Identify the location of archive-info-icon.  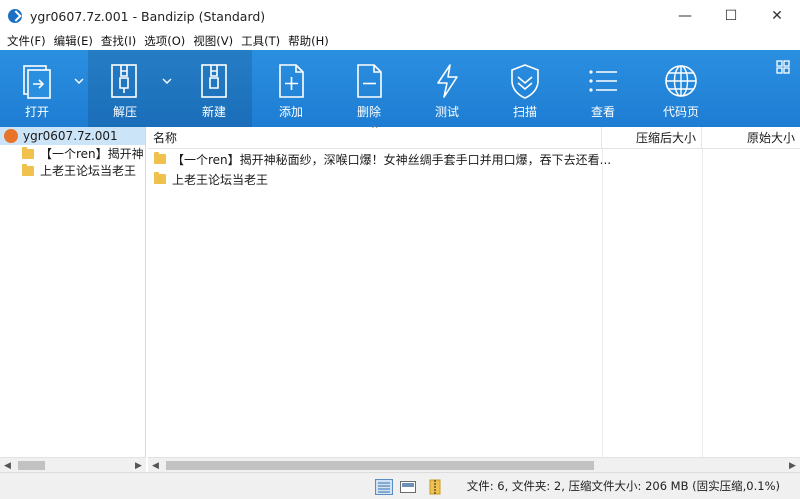
(435, 487).